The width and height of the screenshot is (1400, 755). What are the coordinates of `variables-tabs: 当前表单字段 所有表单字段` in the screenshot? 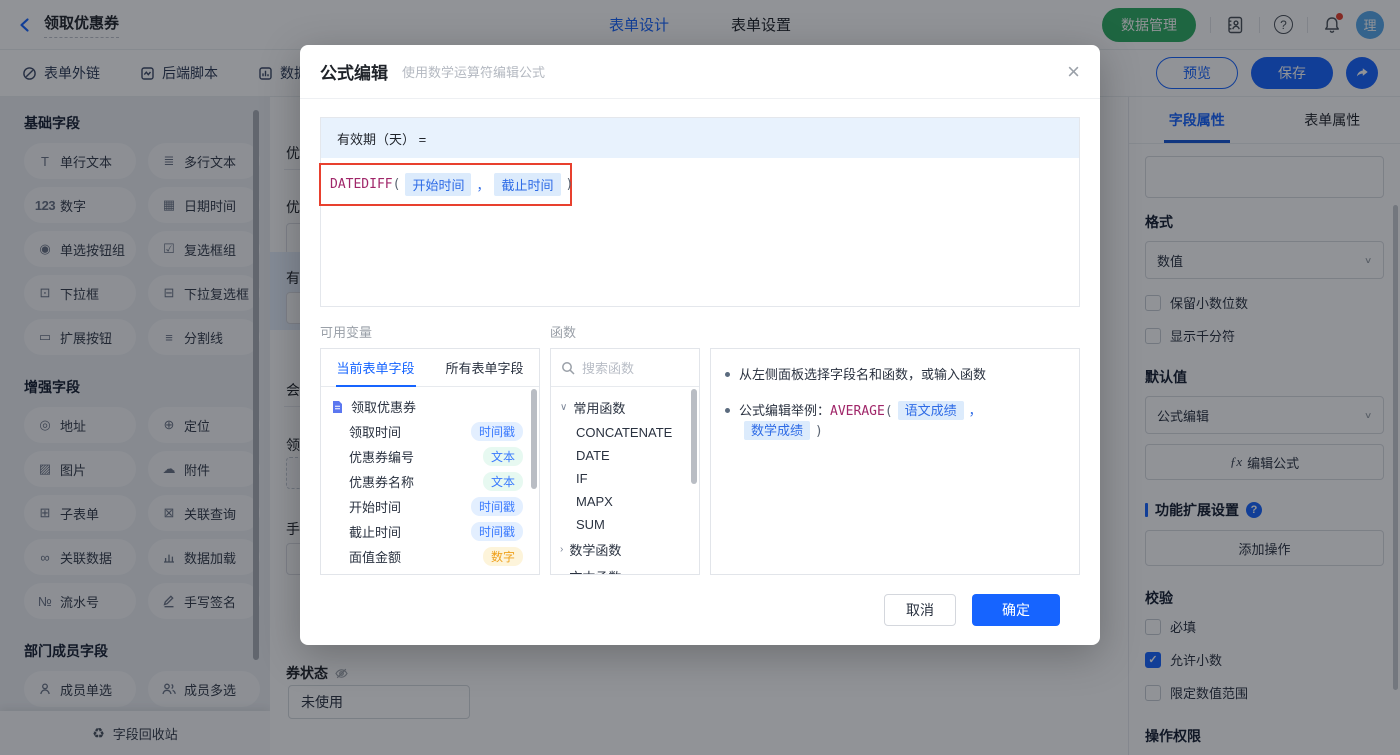 It's located at (430, 368).